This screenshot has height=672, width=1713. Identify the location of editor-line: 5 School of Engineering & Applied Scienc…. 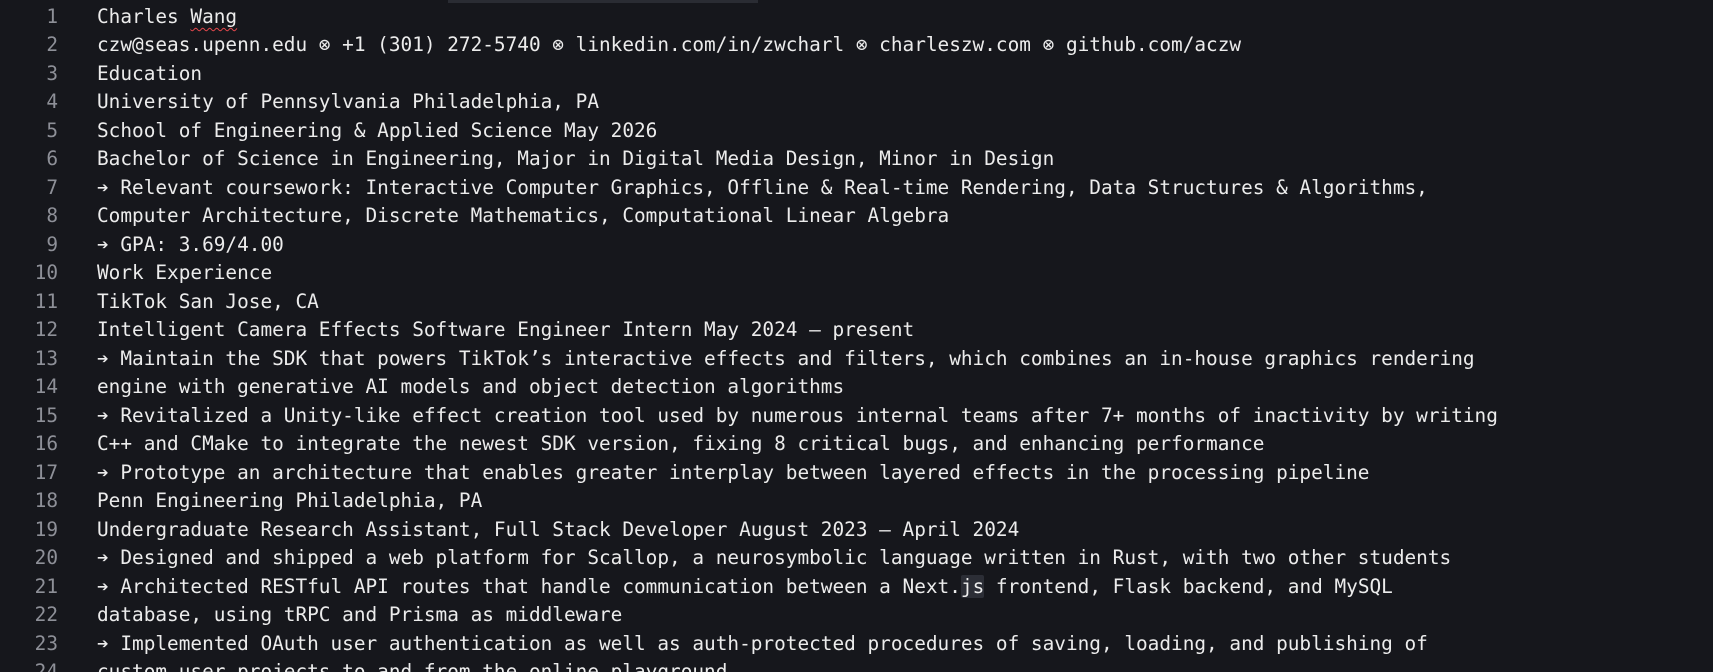
(328, 130).